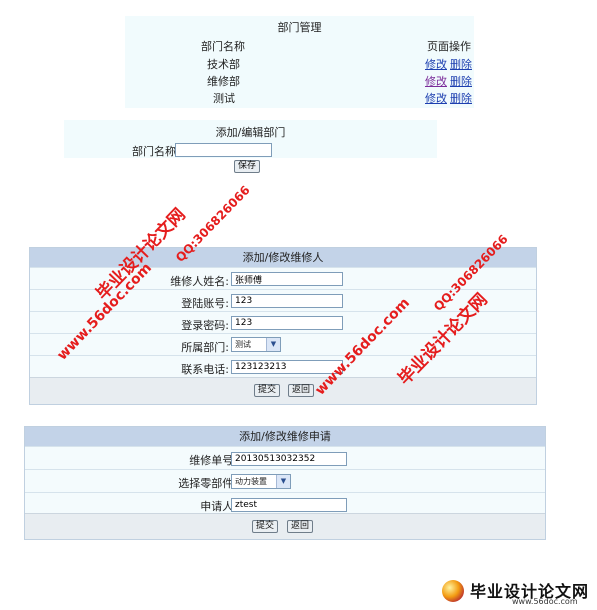 The image size is (597, 610). I want to click on dept-name-cell: 测试, so click(224, 98).